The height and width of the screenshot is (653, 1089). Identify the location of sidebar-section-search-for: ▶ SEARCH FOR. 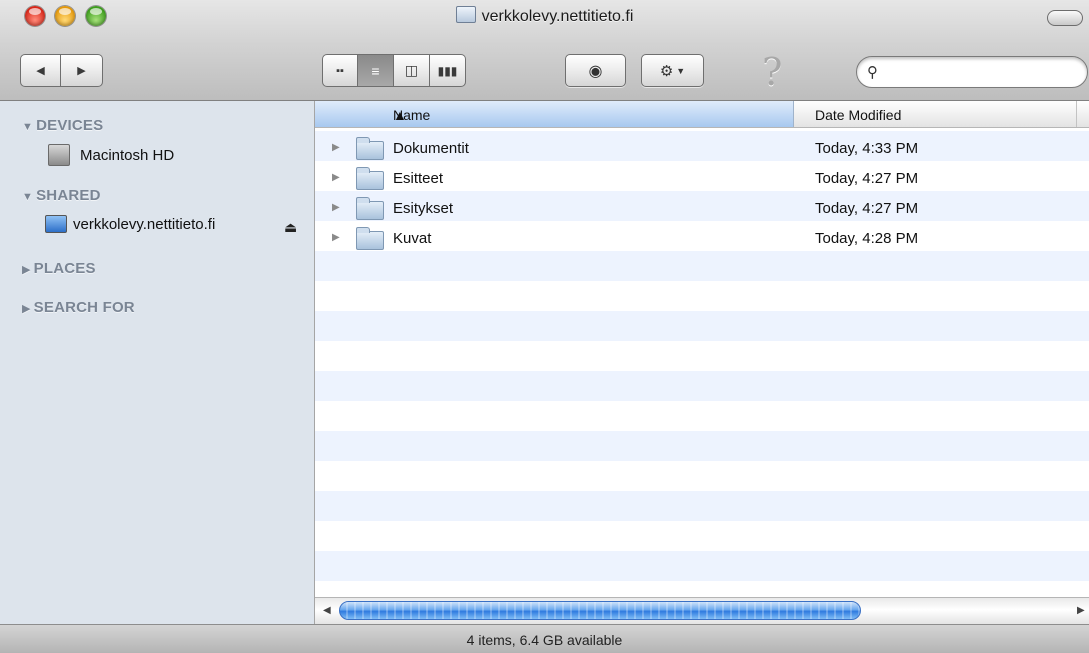
(78, 307).